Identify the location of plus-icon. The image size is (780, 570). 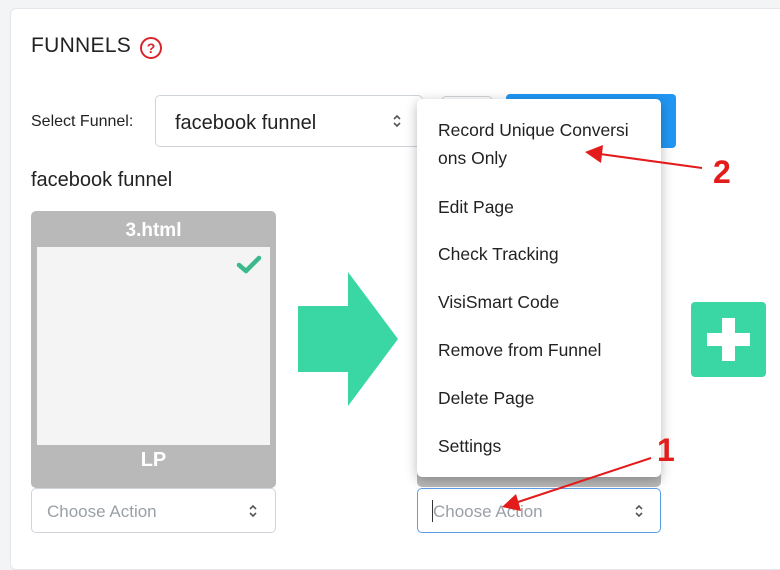
(728, 339).